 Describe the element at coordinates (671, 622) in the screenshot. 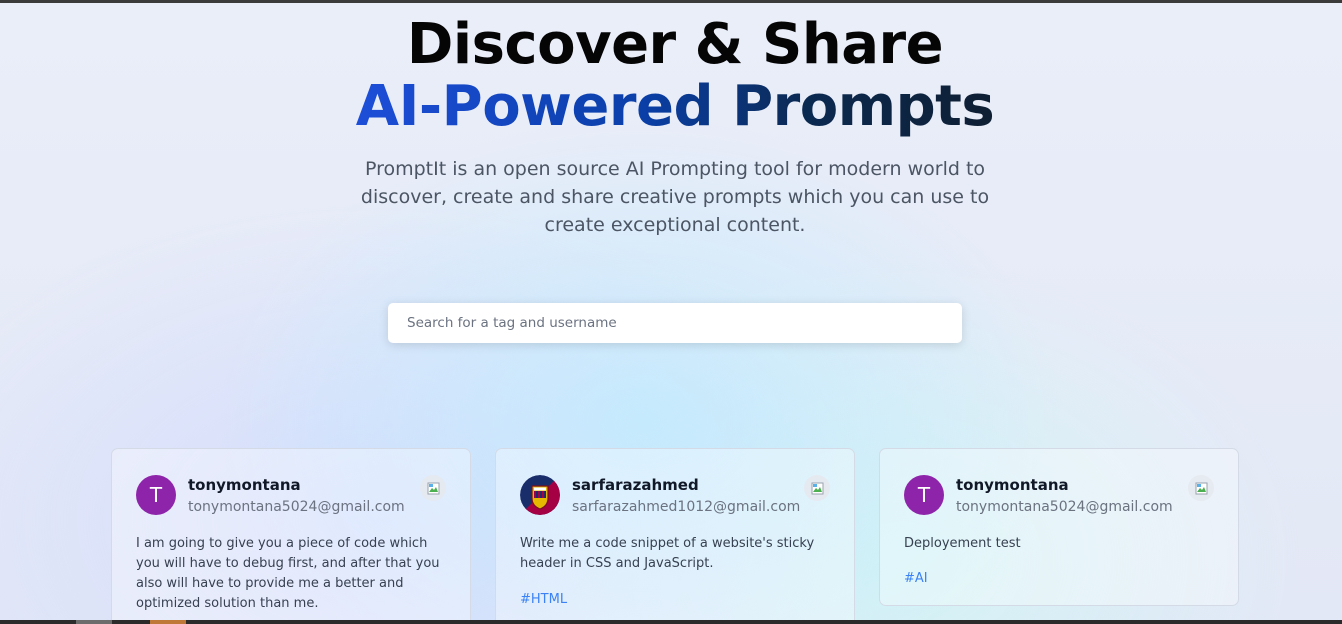

I see `taskbar-strip` at that location.